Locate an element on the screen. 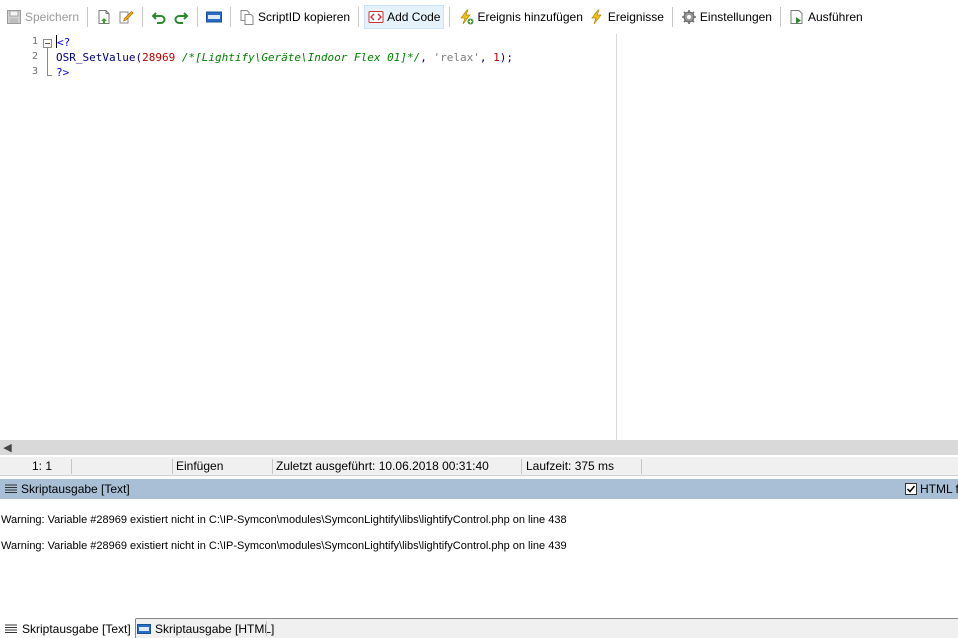 The height and width of the screenshot is (638, 958). scroll-left-icon: ◀ is located at coordinates (7, 447).